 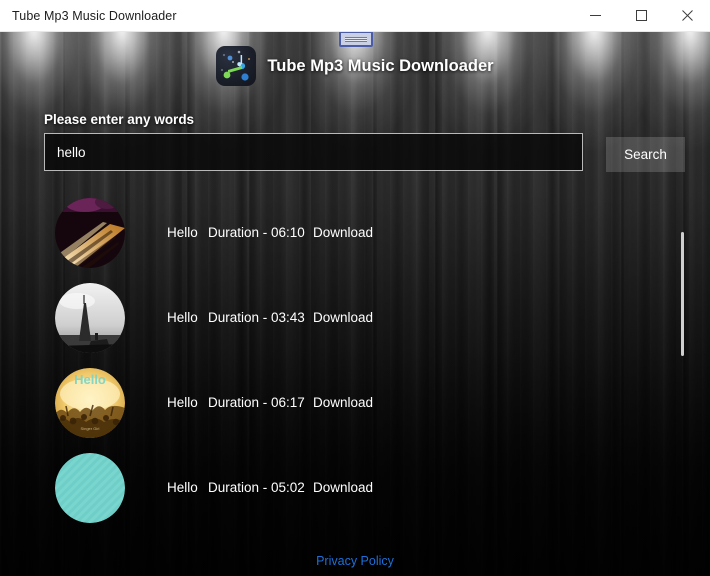 What do you see at coordinates (682, 294) in the screenshot?
I see `scrollbar-thumb` at bounding box center [682, 294].